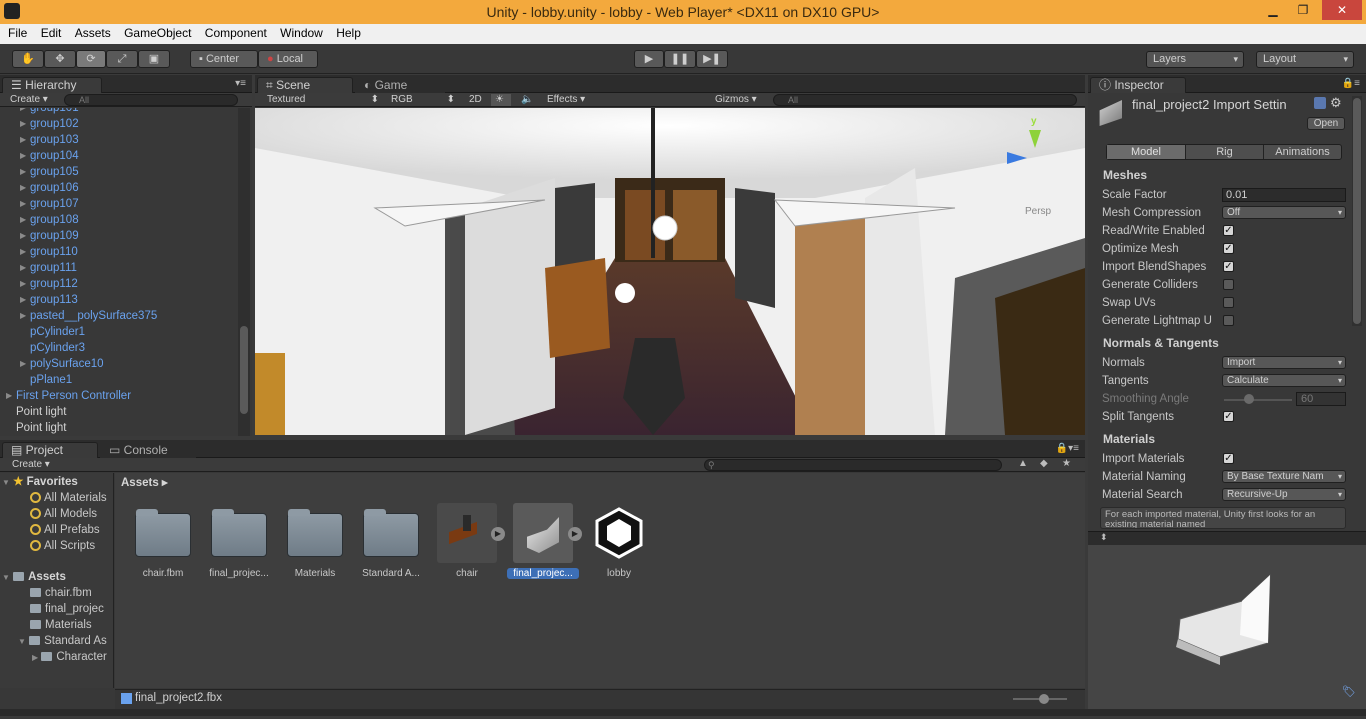  What do you see at coordinates (154, 59) in the screenshot?
I see `rect-tool-icon: ▣` at bounding box center [154, 59].